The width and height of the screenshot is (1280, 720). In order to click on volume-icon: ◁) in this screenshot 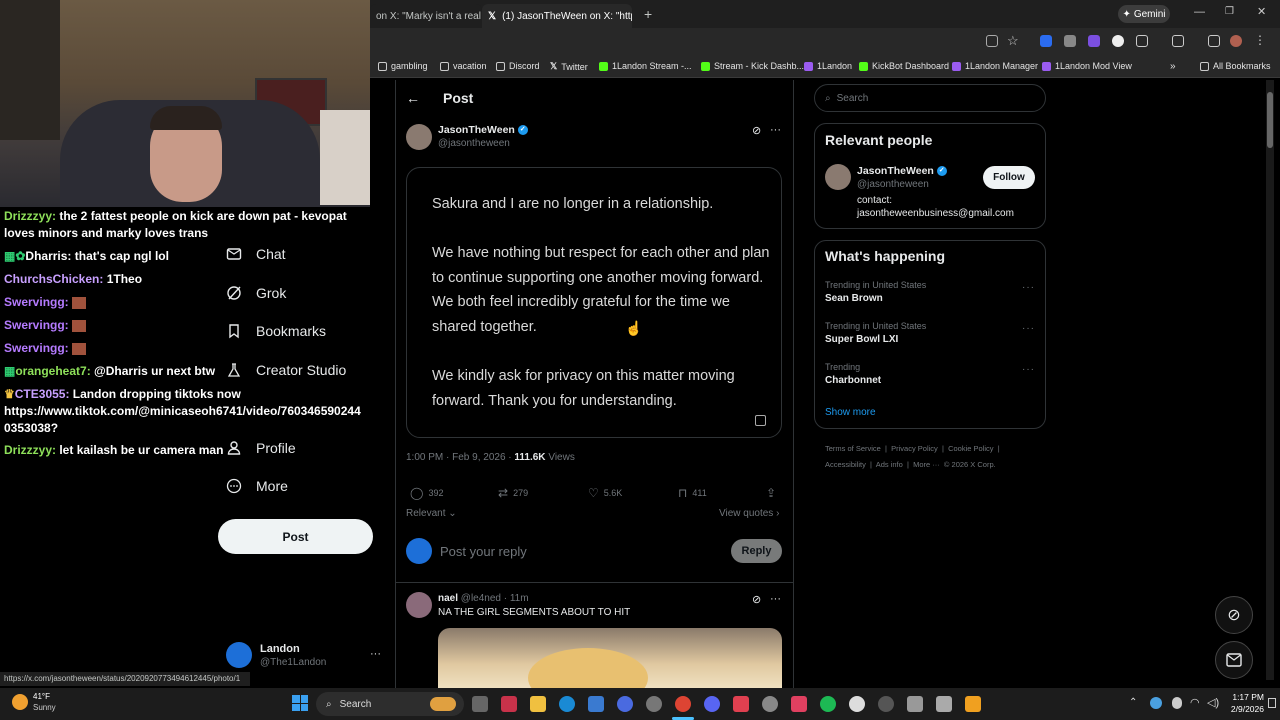, I will do `click(1213, 702)`.